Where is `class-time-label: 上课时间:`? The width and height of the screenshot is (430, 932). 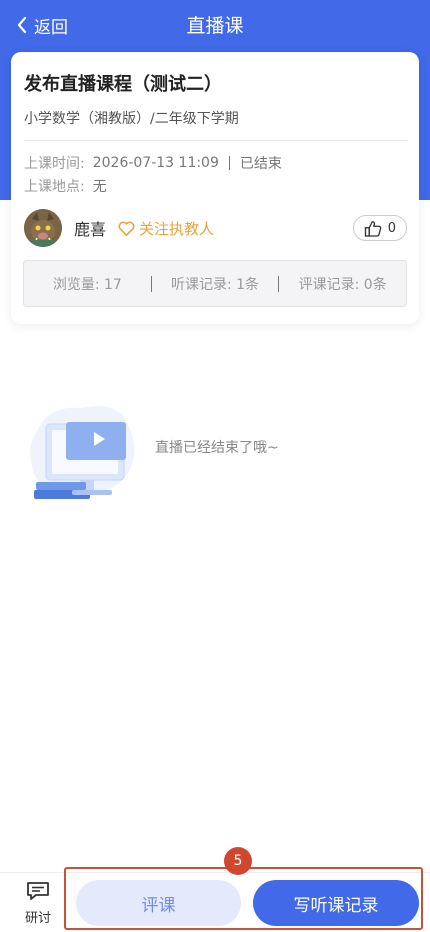
class-time-label: 上课时间: is located at coordinates (54, 164).